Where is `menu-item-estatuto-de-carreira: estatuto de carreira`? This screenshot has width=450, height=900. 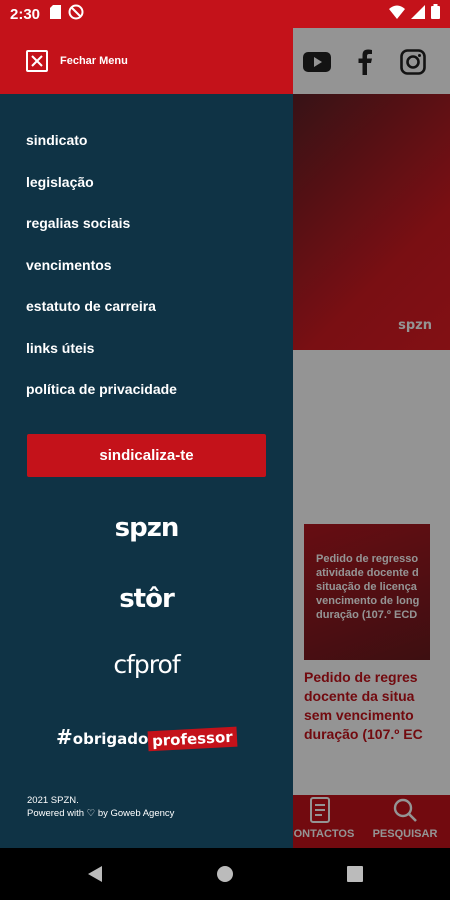
menu-item-estatuto-de-carreira: estatuto de carreira is located at coordinates (146, 316).